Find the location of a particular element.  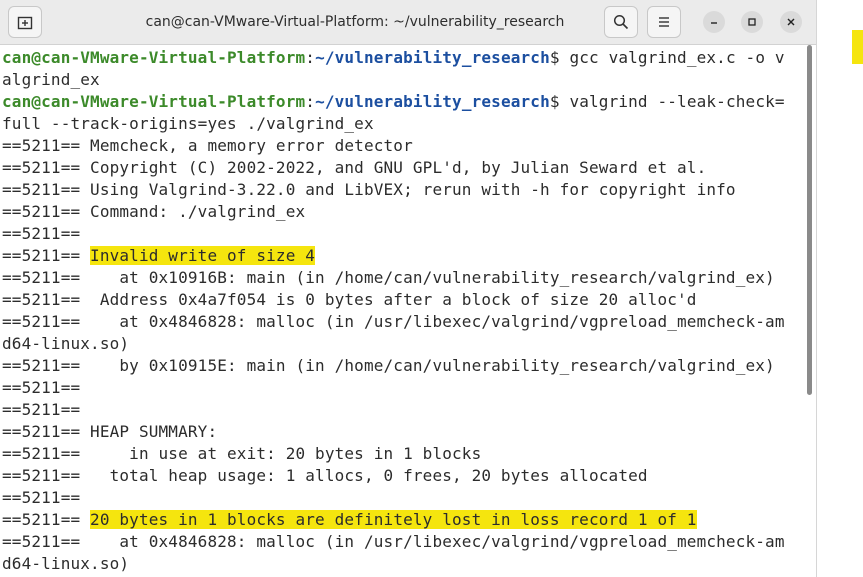

close-icon is located at coordinates (791, 22).